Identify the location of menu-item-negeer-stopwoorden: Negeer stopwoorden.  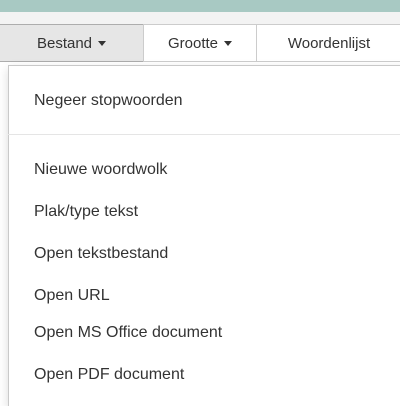
(108, 101).